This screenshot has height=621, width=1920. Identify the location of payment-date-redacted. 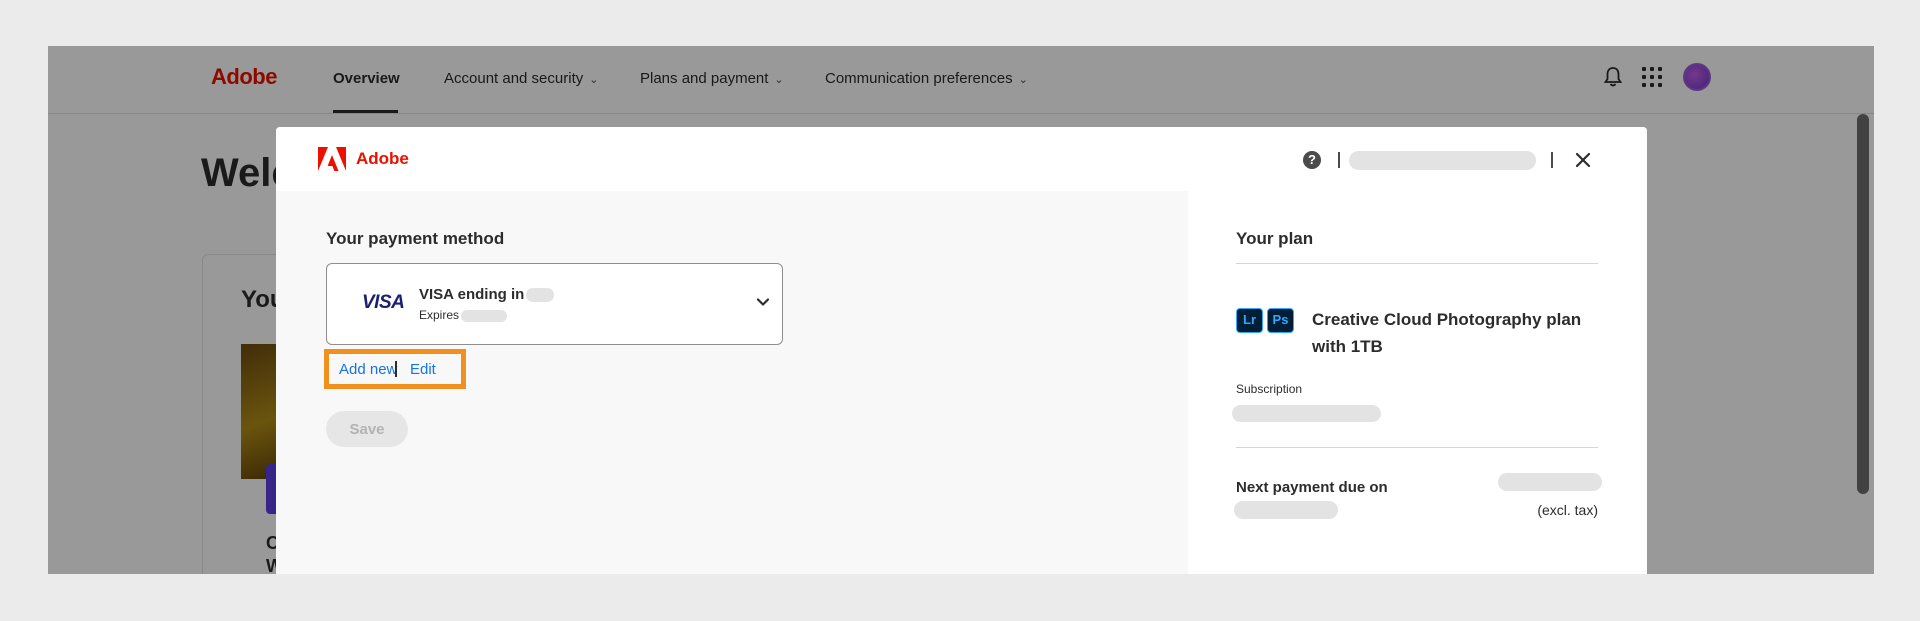
(1286, 510).